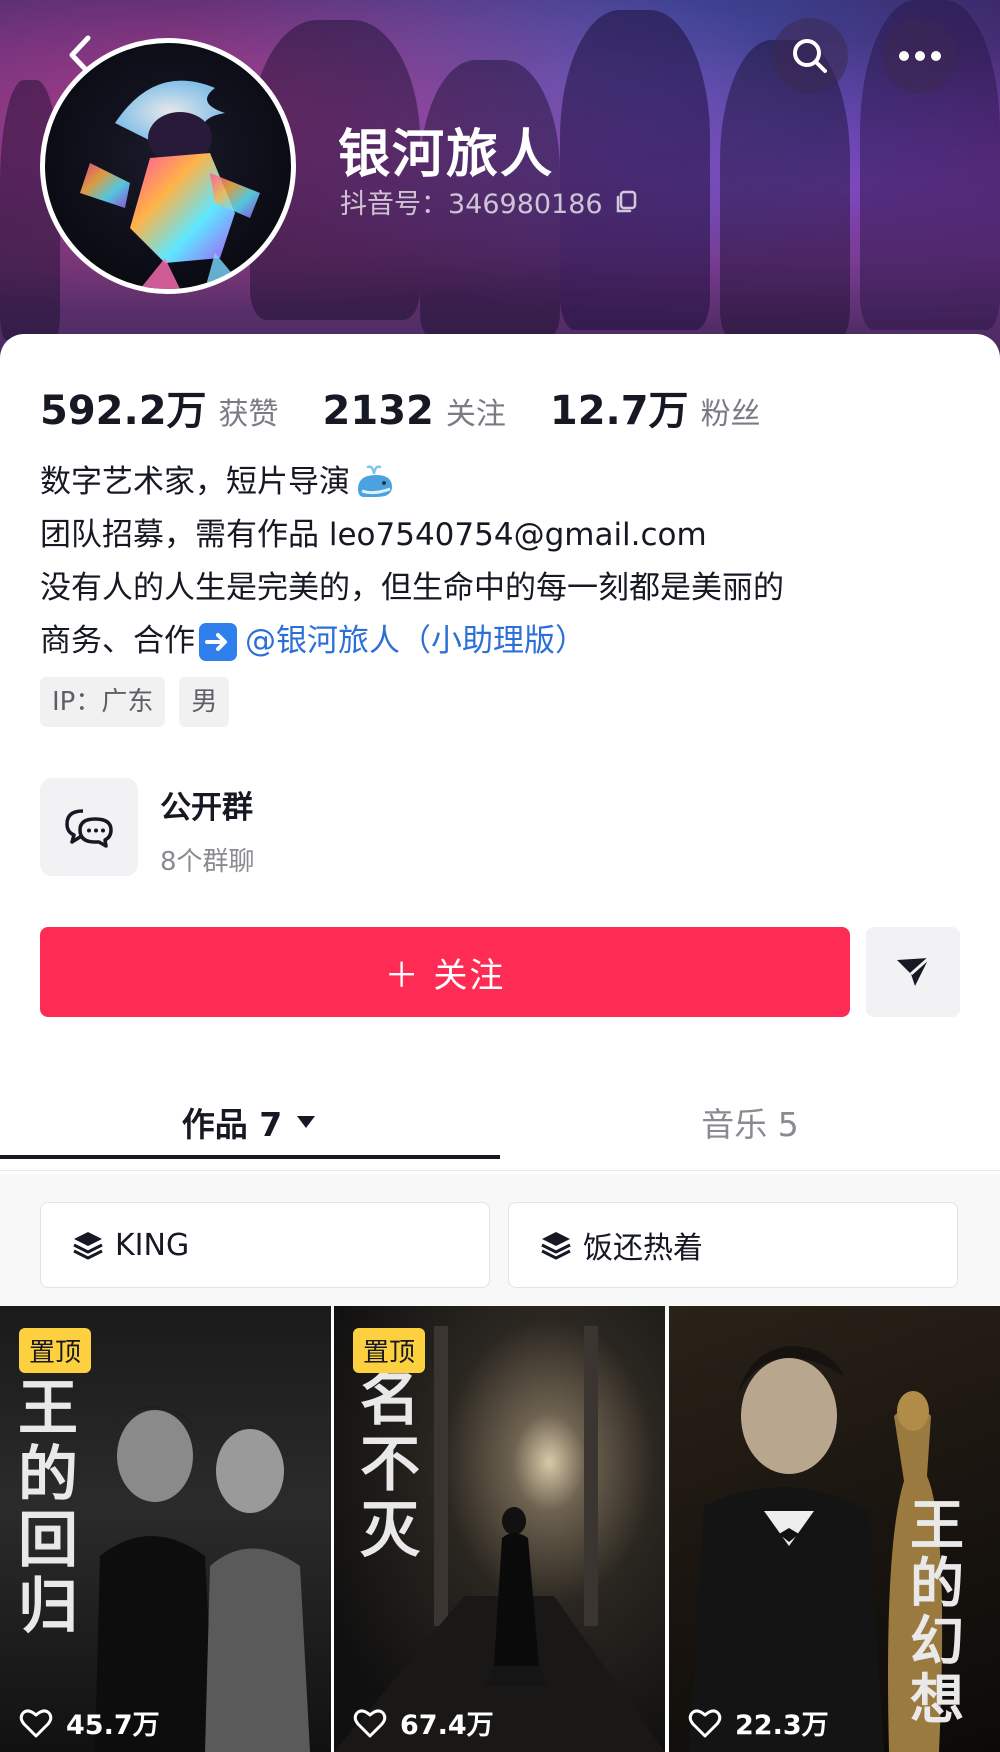 Image resolution: width=1000 pixels, height=1752 pixels. I want to click on more-button, so click(920, 56).